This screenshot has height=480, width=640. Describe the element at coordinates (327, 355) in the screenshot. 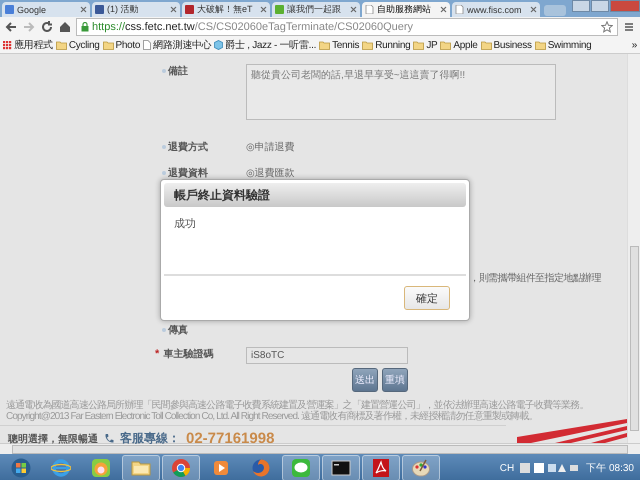

I see `verification-code-field: iS8oTC` at that location.